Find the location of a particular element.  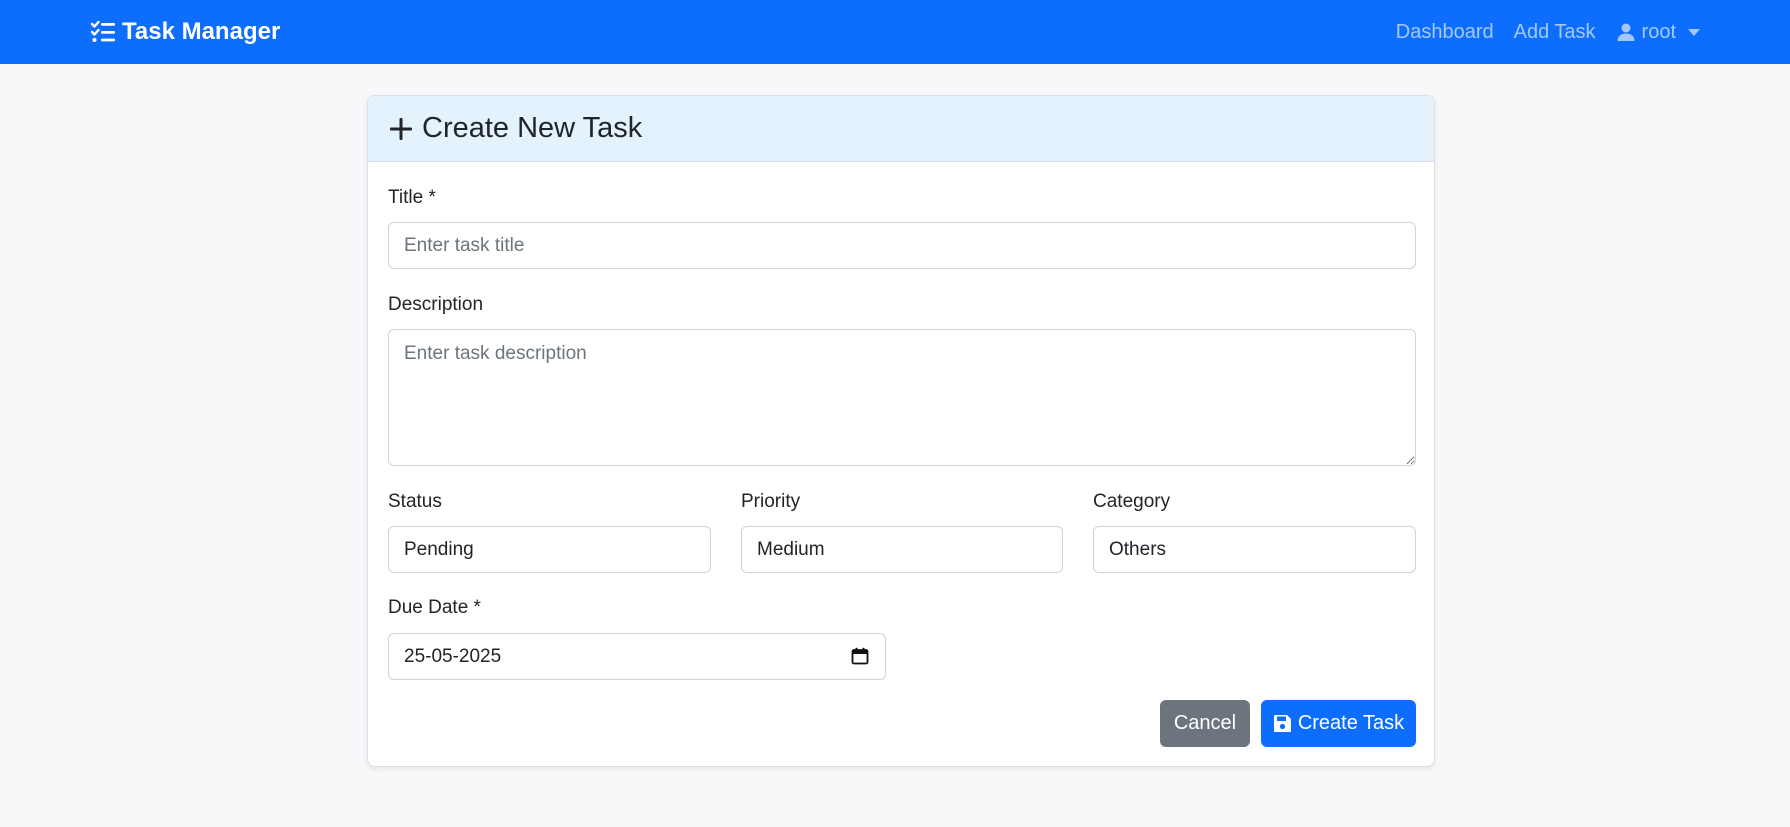

nav-link-add-task: Add Task is located at coordinates (1555, 32).